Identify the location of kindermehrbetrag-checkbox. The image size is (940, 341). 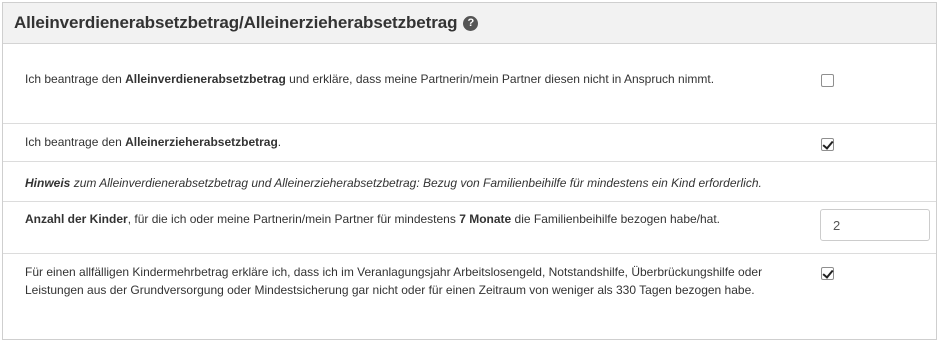
(827, 273).